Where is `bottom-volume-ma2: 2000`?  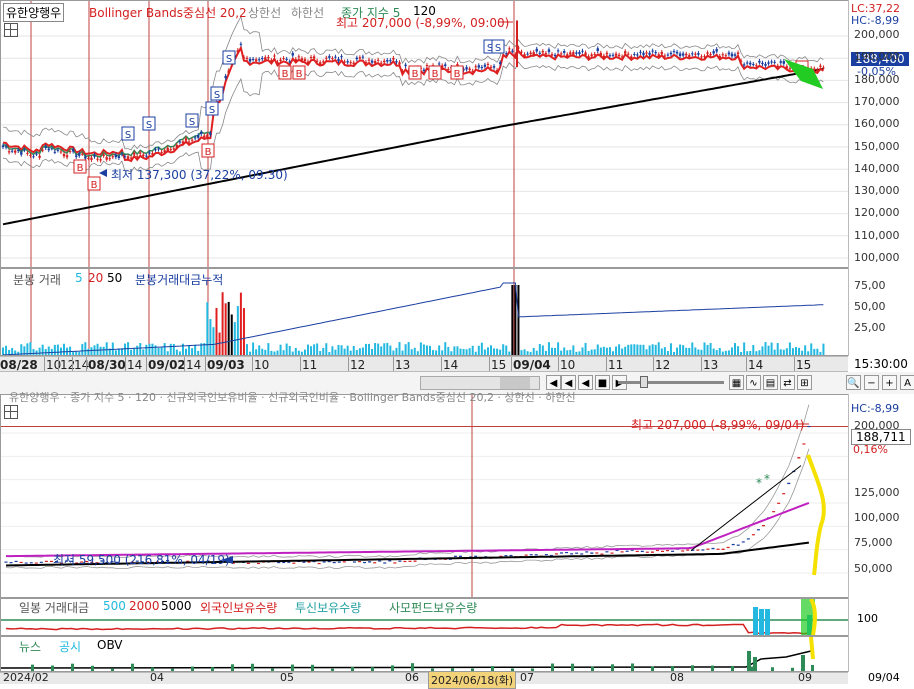 bottom-volume-ma2: 2000 is located at coordinates (144, 606).